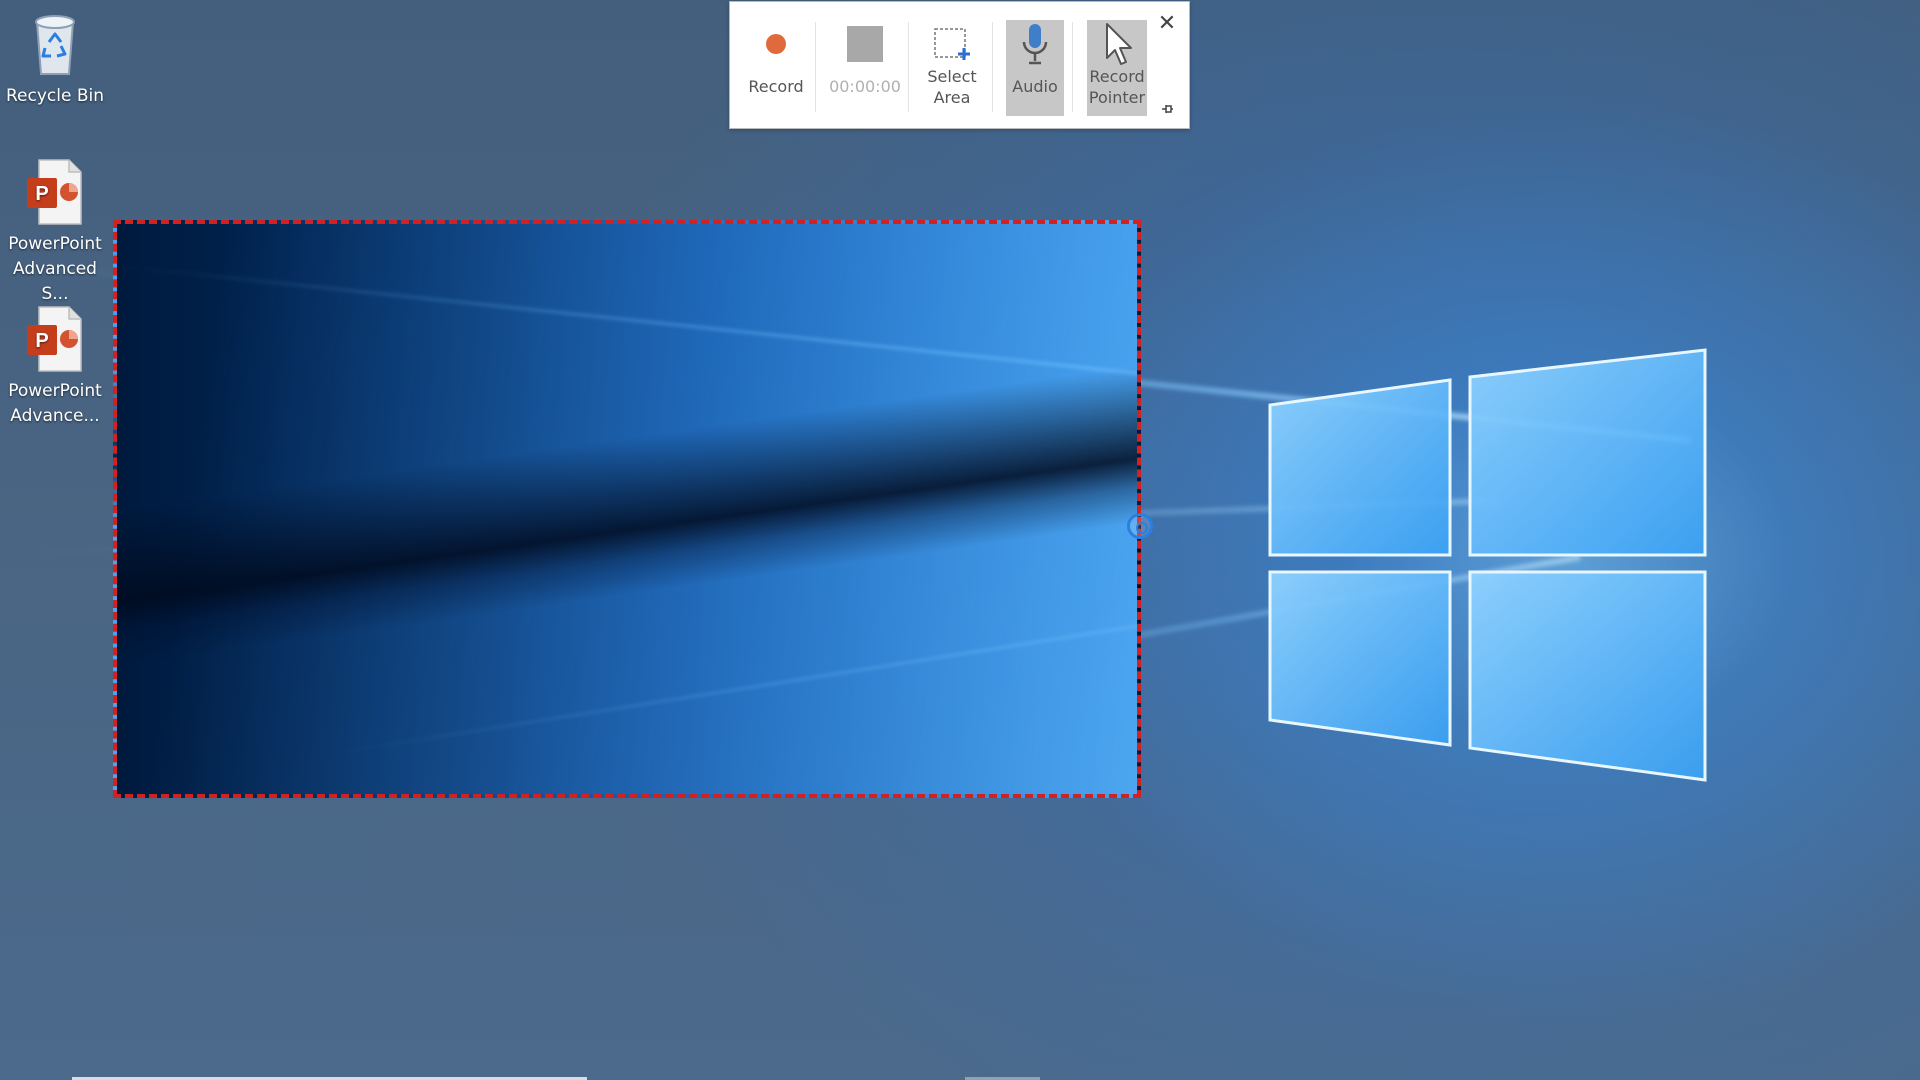  Describe the element at coordinates (1490, 565) in the screenshot. I see `windows-logo` at that location.